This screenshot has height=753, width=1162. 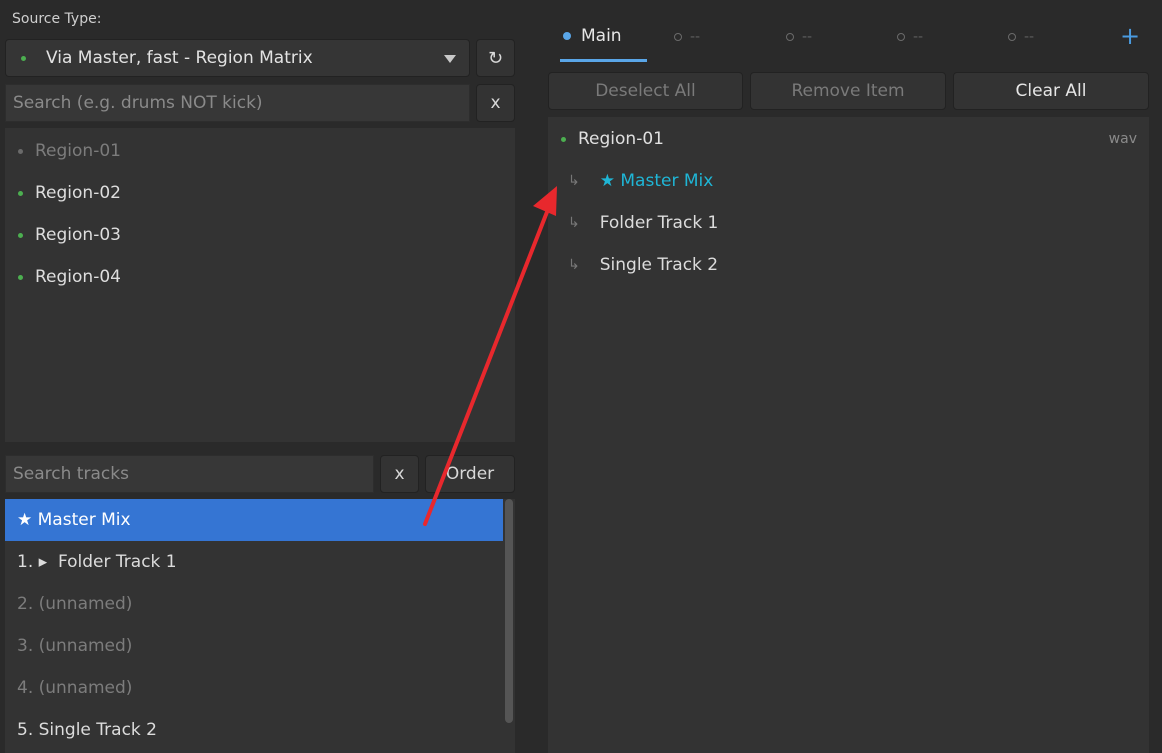 I want to click on order-button: Order, so click(x=470, y=474).